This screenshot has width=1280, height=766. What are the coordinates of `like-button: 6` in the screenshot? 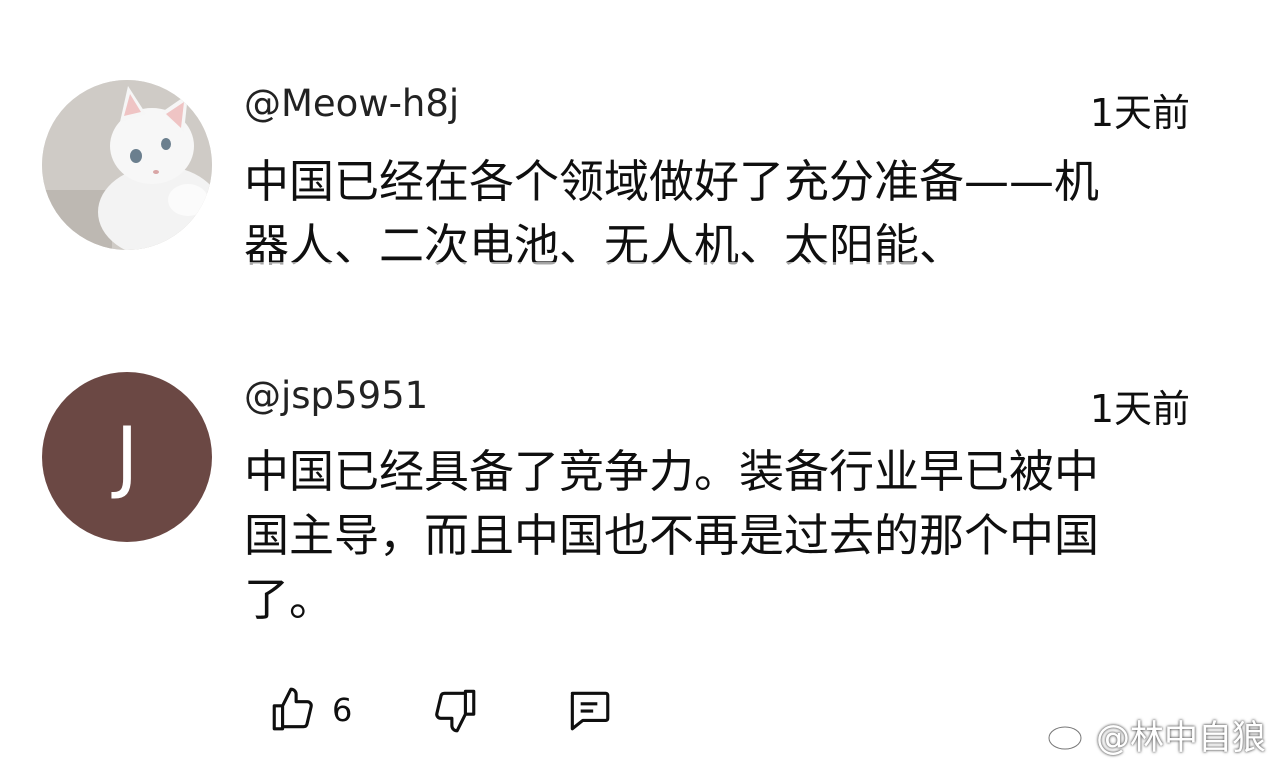 It's located at (310, 710).